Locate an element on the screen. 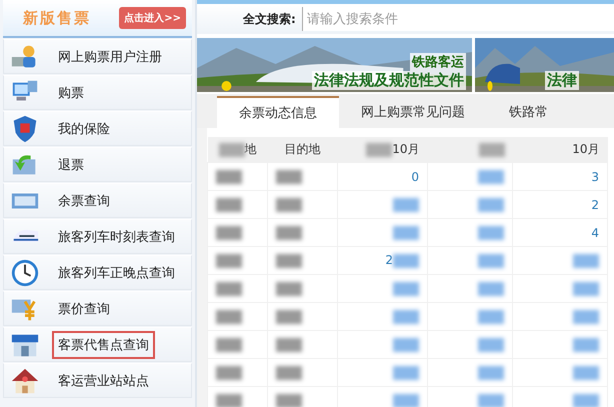 This screenshot has height=407, width=614. banner-title: 法律 is located at coordinates (562, 80).